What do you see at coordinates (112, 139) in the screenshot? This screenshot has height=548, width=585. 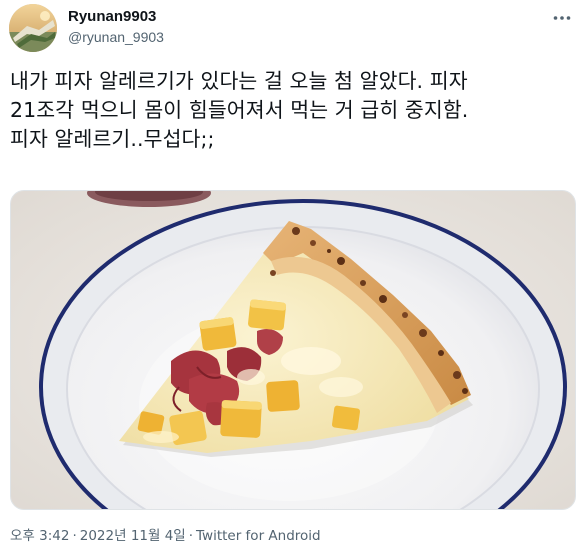 I see `tweet-text-line: 피자 알레르기..무섭다;;` at bounding box center [112, 139].